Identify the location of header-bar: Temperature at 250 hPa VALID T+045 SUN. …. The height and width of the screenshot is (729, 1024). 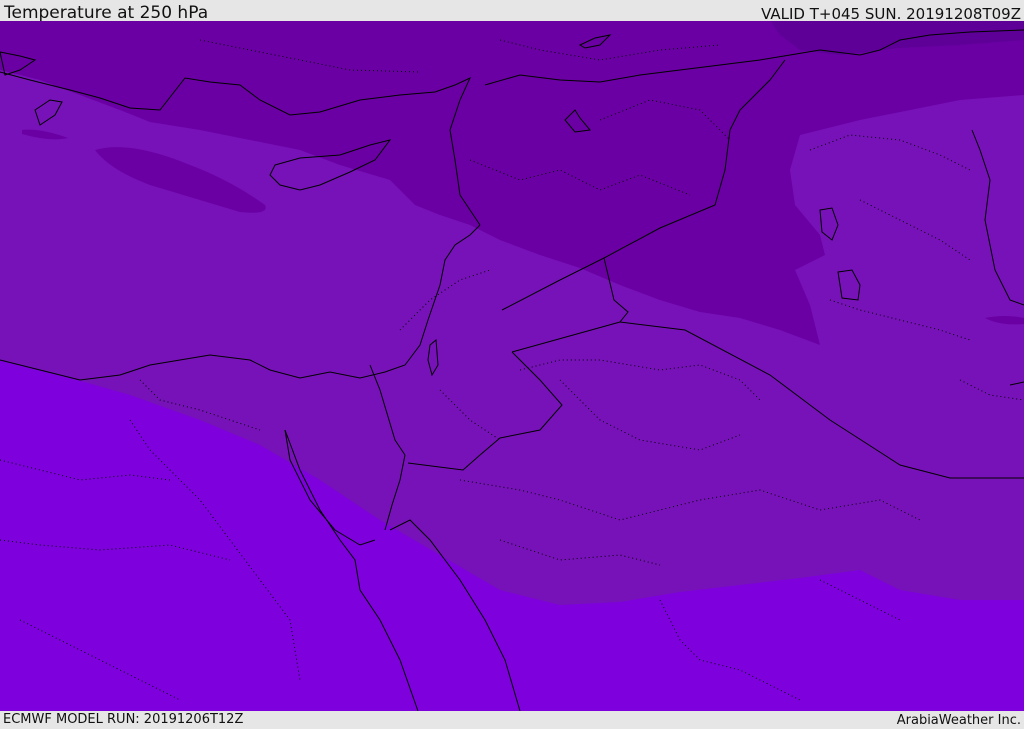
(512, 11).